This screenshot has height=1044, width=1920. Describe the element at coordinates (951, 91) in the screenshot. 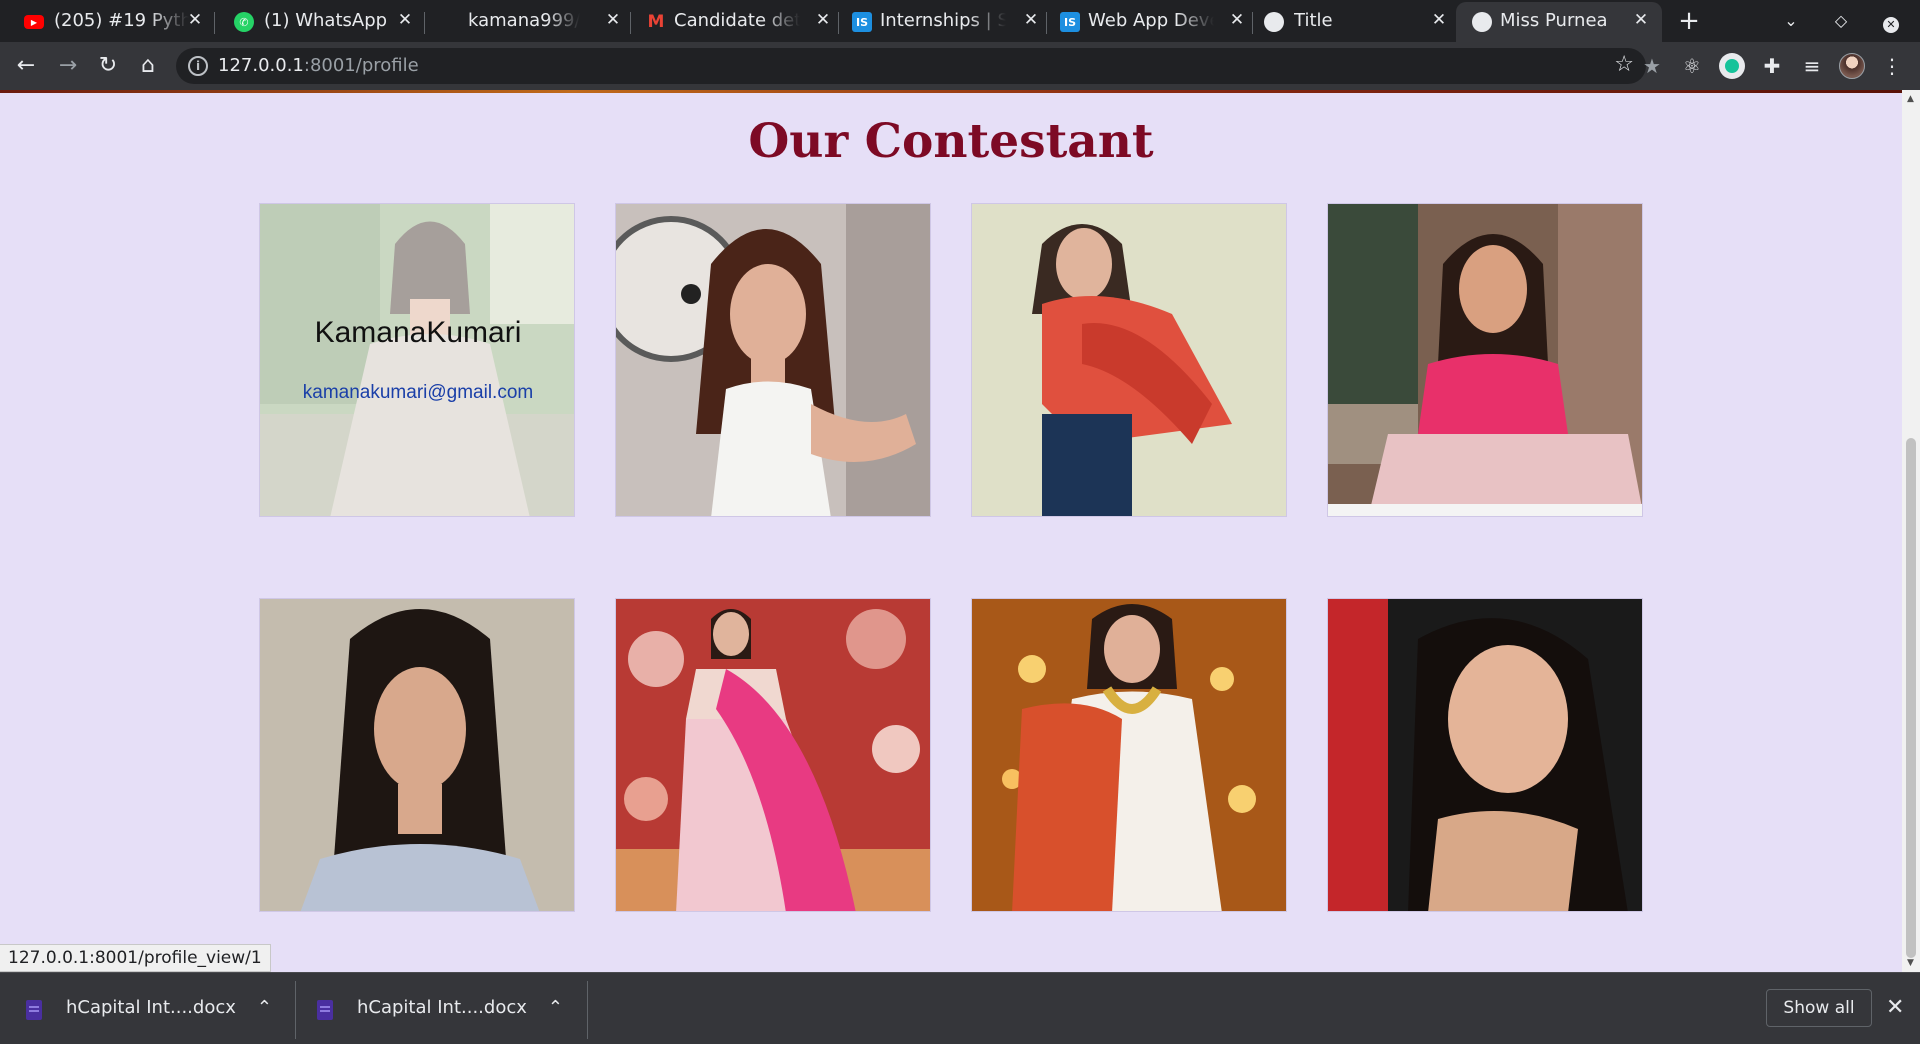

I see `hero-banner-edge` at that location.